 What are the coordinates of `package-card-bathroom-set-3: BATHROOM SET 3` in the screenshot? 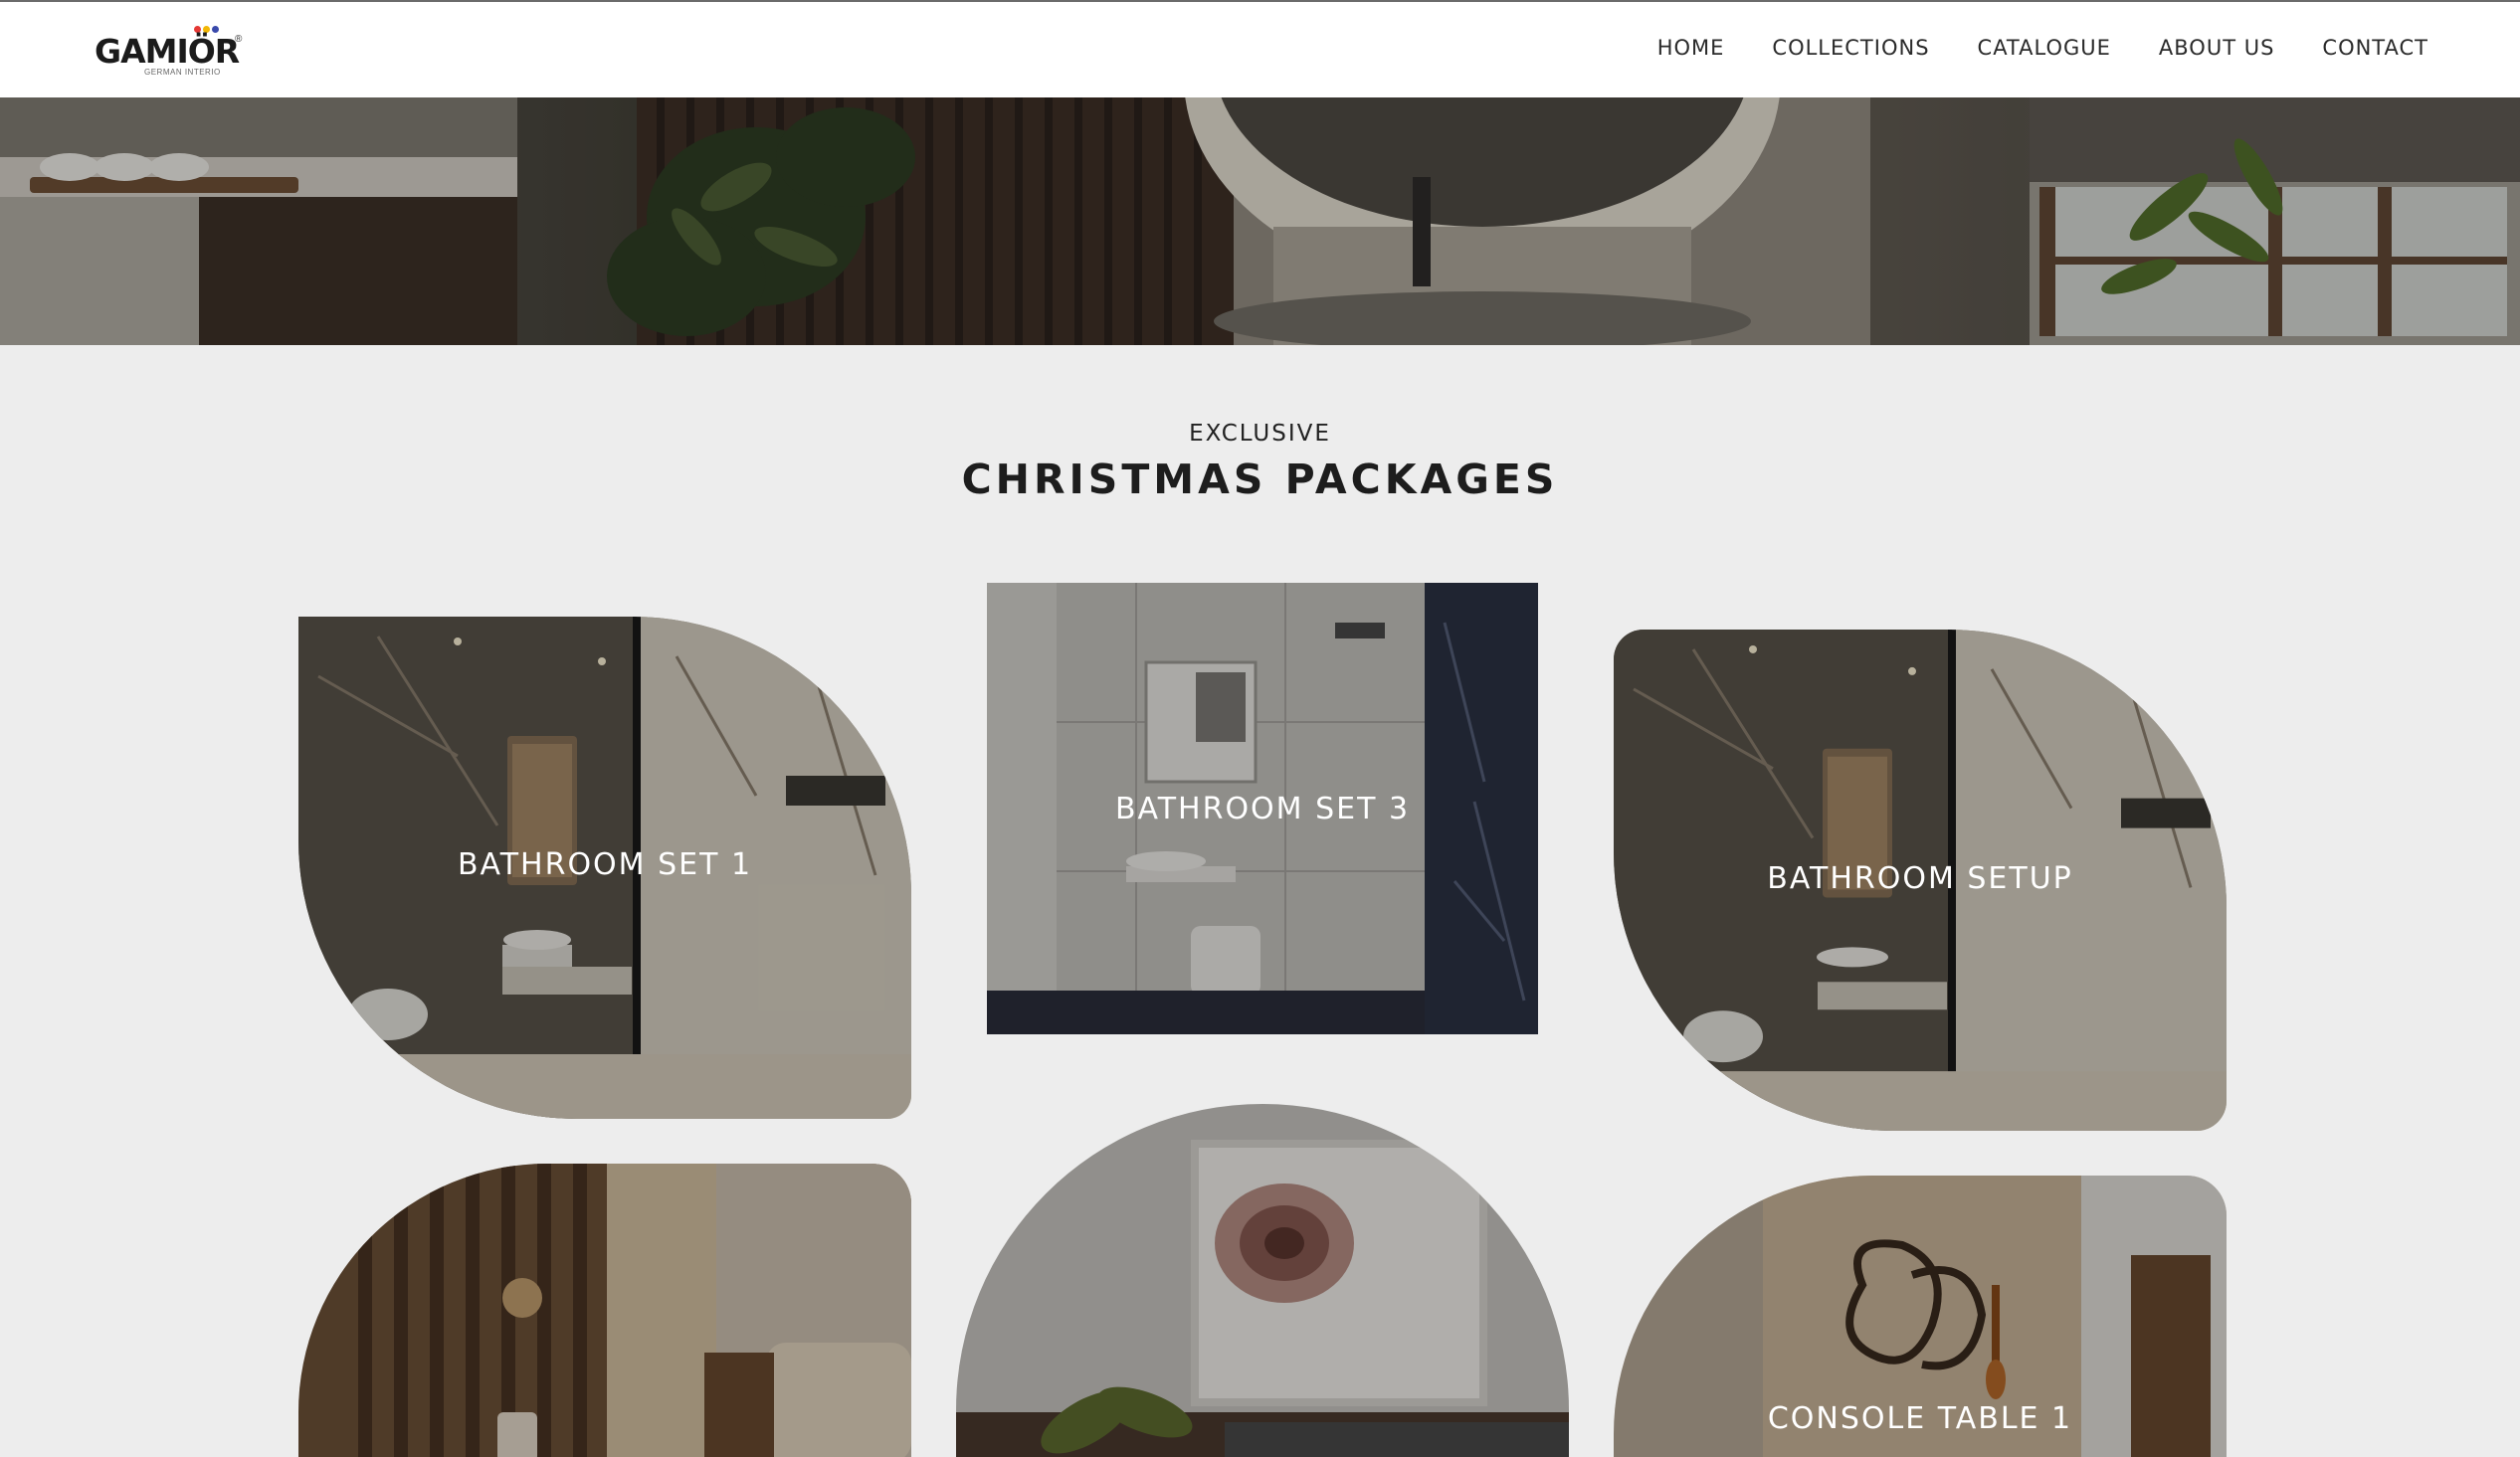 It's located at (1262, 808).